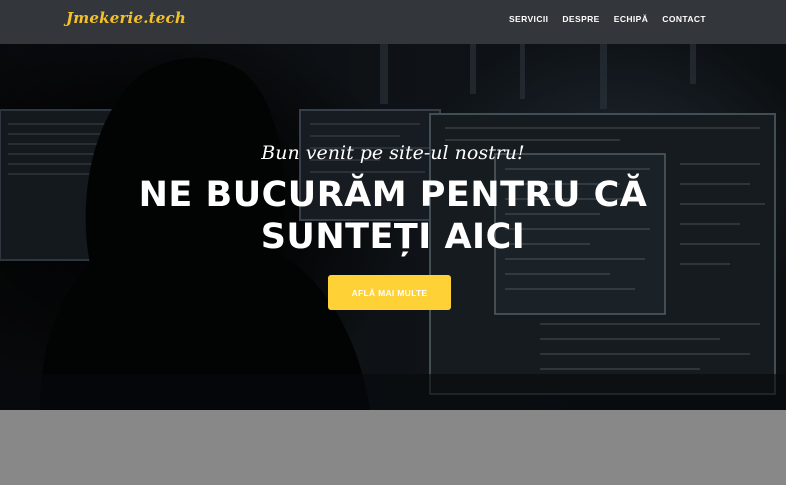  What do you see at coordinates (393, 153) in the screenshot?
I see `hero-subtitle: Bun venit pe site-ul nostru!` at bounding box center [393, 153].